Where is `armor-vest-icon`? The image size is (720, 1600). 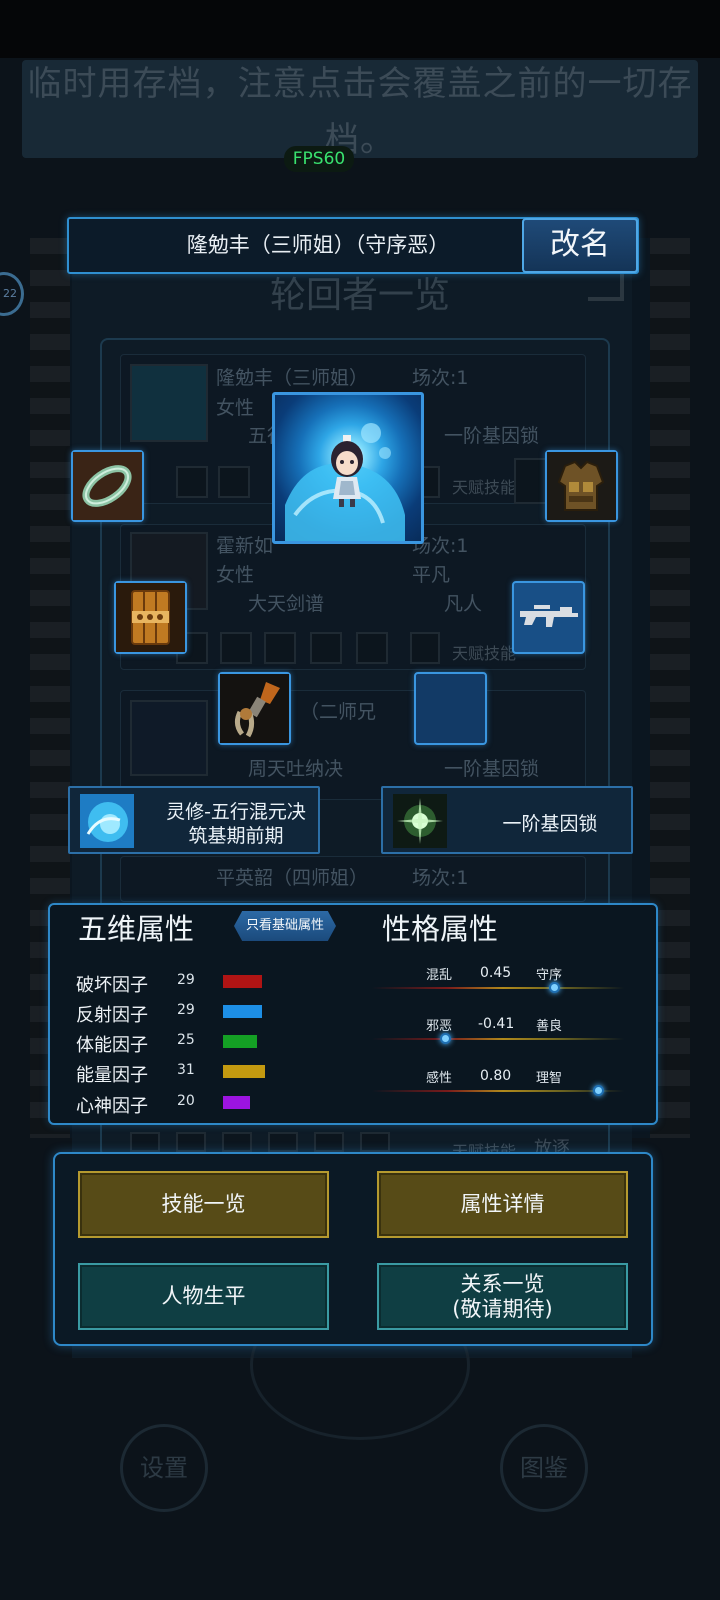 armor-vest-icon is located at coordinates (581, 486).